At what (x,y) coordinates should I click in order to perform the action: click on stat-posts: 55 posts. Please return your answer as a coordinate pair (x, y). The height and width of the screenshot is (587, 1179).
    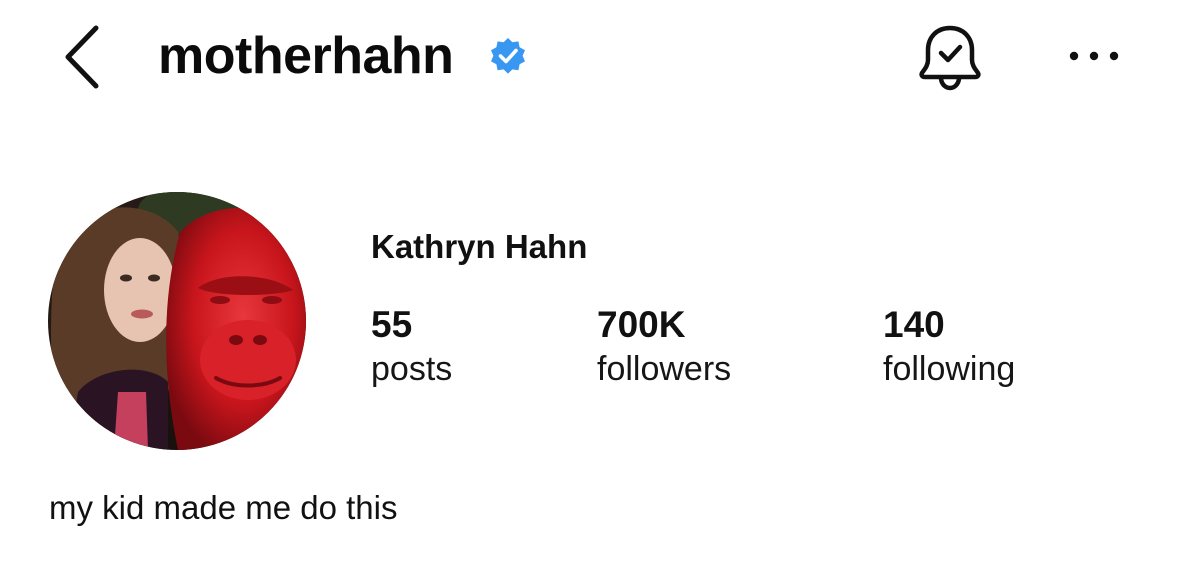
    Looking at the image, I should click on (411, 346).